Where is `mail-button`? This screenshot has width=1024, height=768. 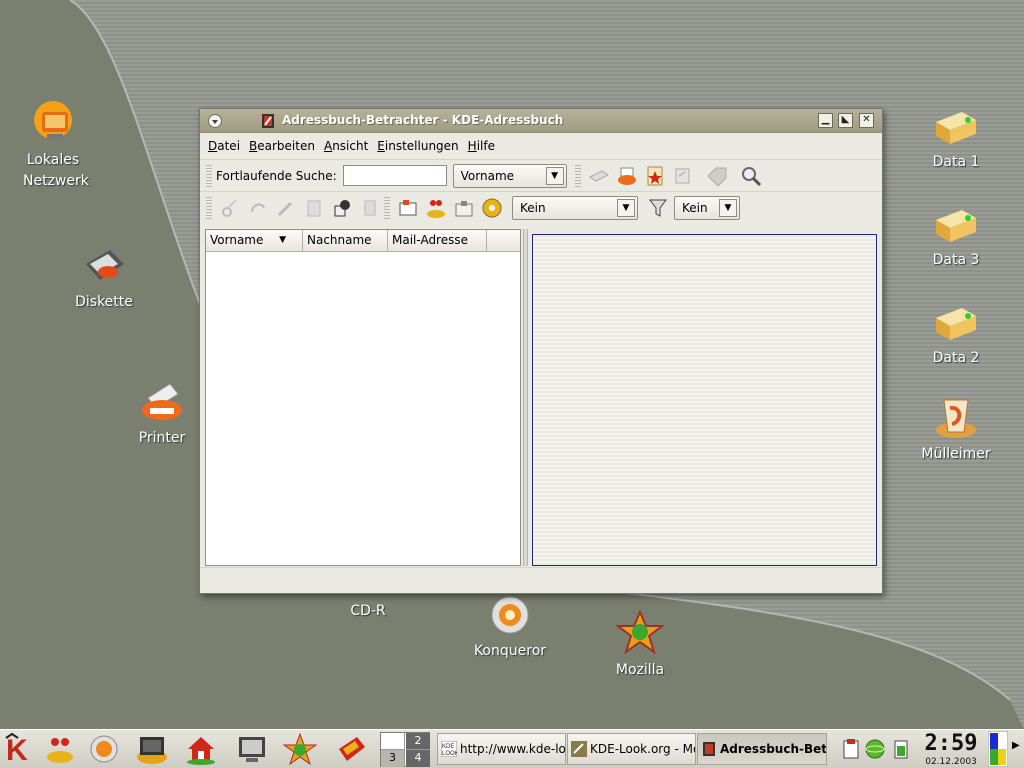
mail-button is located at coordinates (408, 208).